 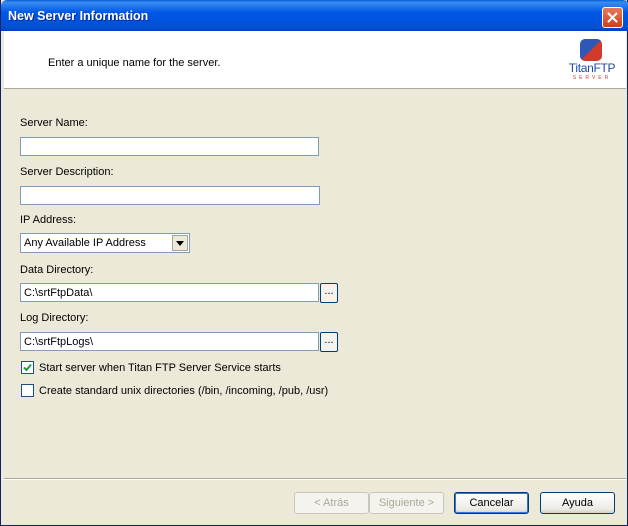 What do you see at coordinates (491, 503) in the screenshot?
I see `cancel-button: Cancelar` at bounding box center [491, 503].